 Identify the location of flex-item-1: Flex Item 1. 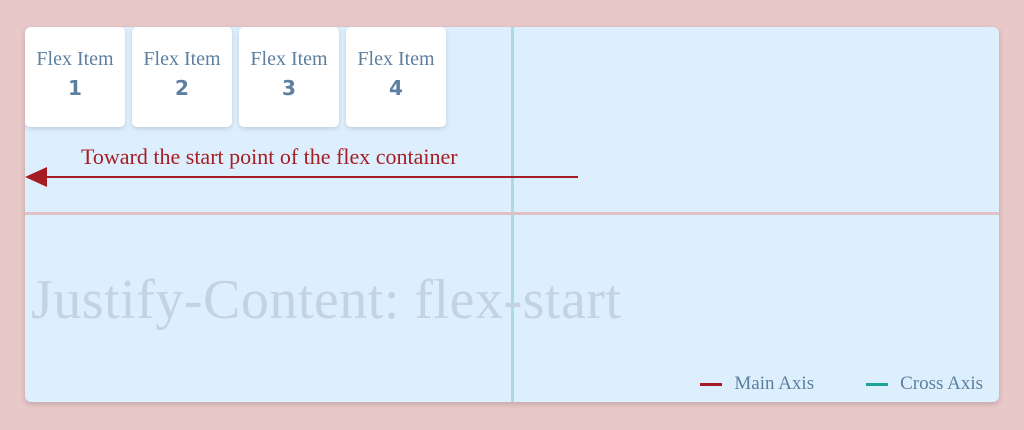
(75, 77).